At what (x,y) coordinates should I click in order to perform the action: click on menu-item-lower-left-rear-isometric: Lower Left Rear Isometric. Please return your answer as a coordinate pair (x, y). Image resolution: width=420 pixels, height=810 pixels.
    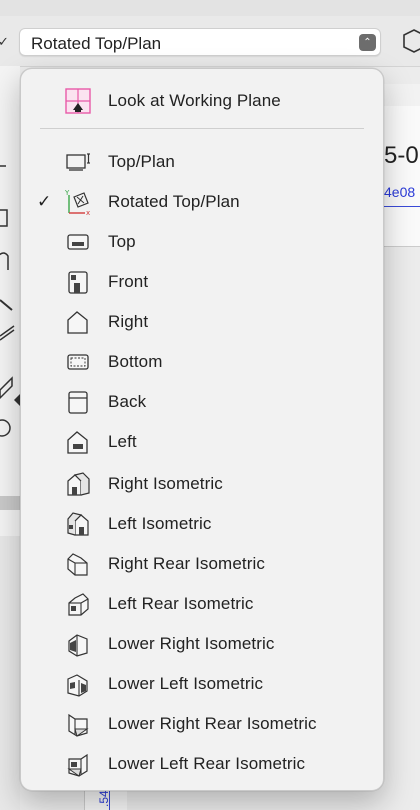
    Looking at the image, I should click on (202, 764).